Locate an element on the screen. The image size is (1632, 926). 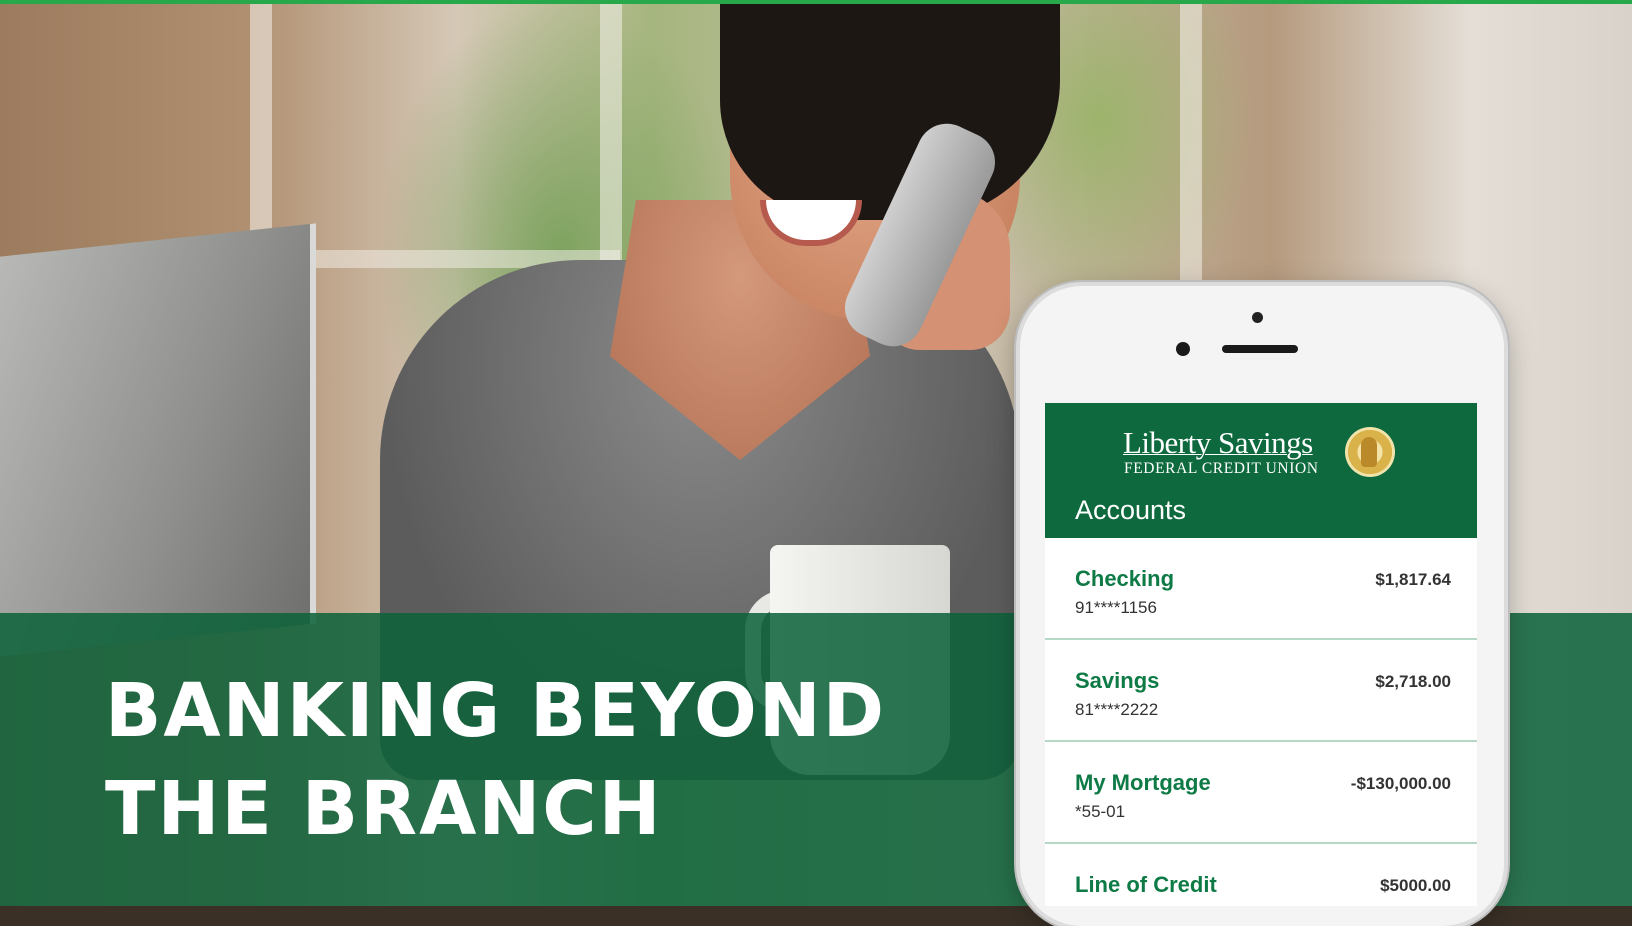
headline: BANKING BEYOND THE BRANCH is located at coordinates (495, 760).